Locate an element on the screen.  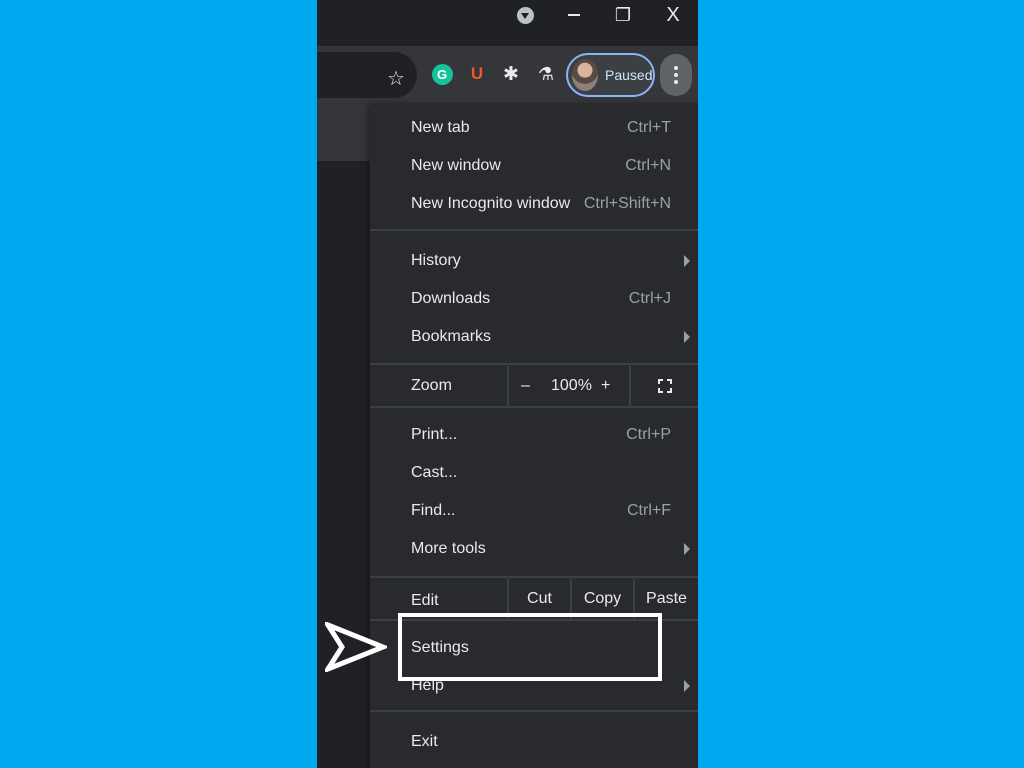
menu-item-more-tools: More tools is located at coordinates (534, 549).